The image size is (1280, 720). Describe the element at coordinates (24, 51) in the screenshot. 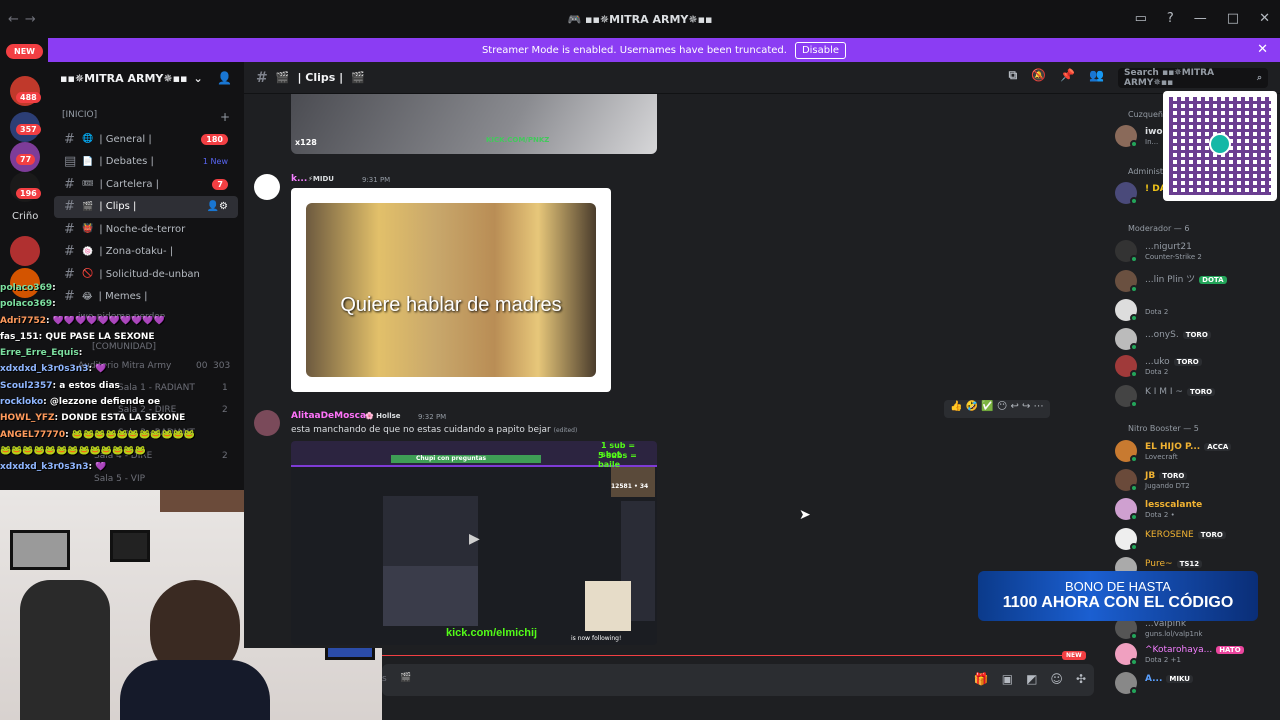

I see `new-pill: NEW` at that location.